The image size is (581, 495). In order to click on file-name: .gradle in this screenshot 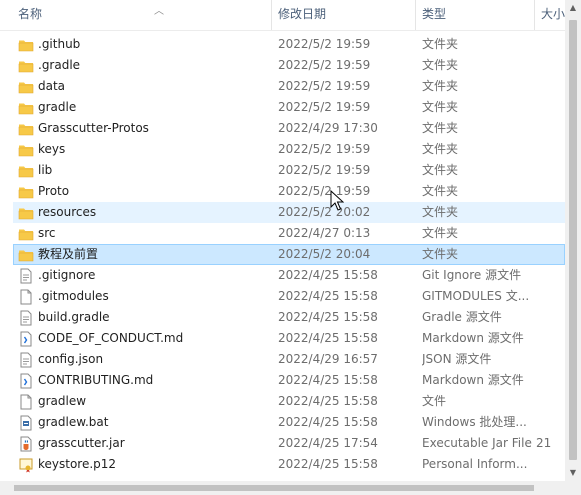, I will do `click(59, 65)`.